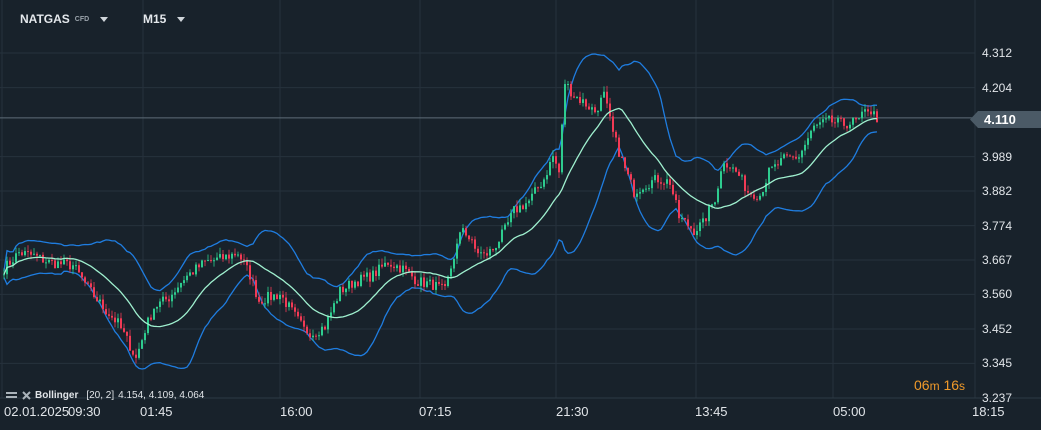  What do you see at coordinates (296, 411) in the screenshot?
I see `x-tick-label: 16:00` at bounding box center [296, 411].